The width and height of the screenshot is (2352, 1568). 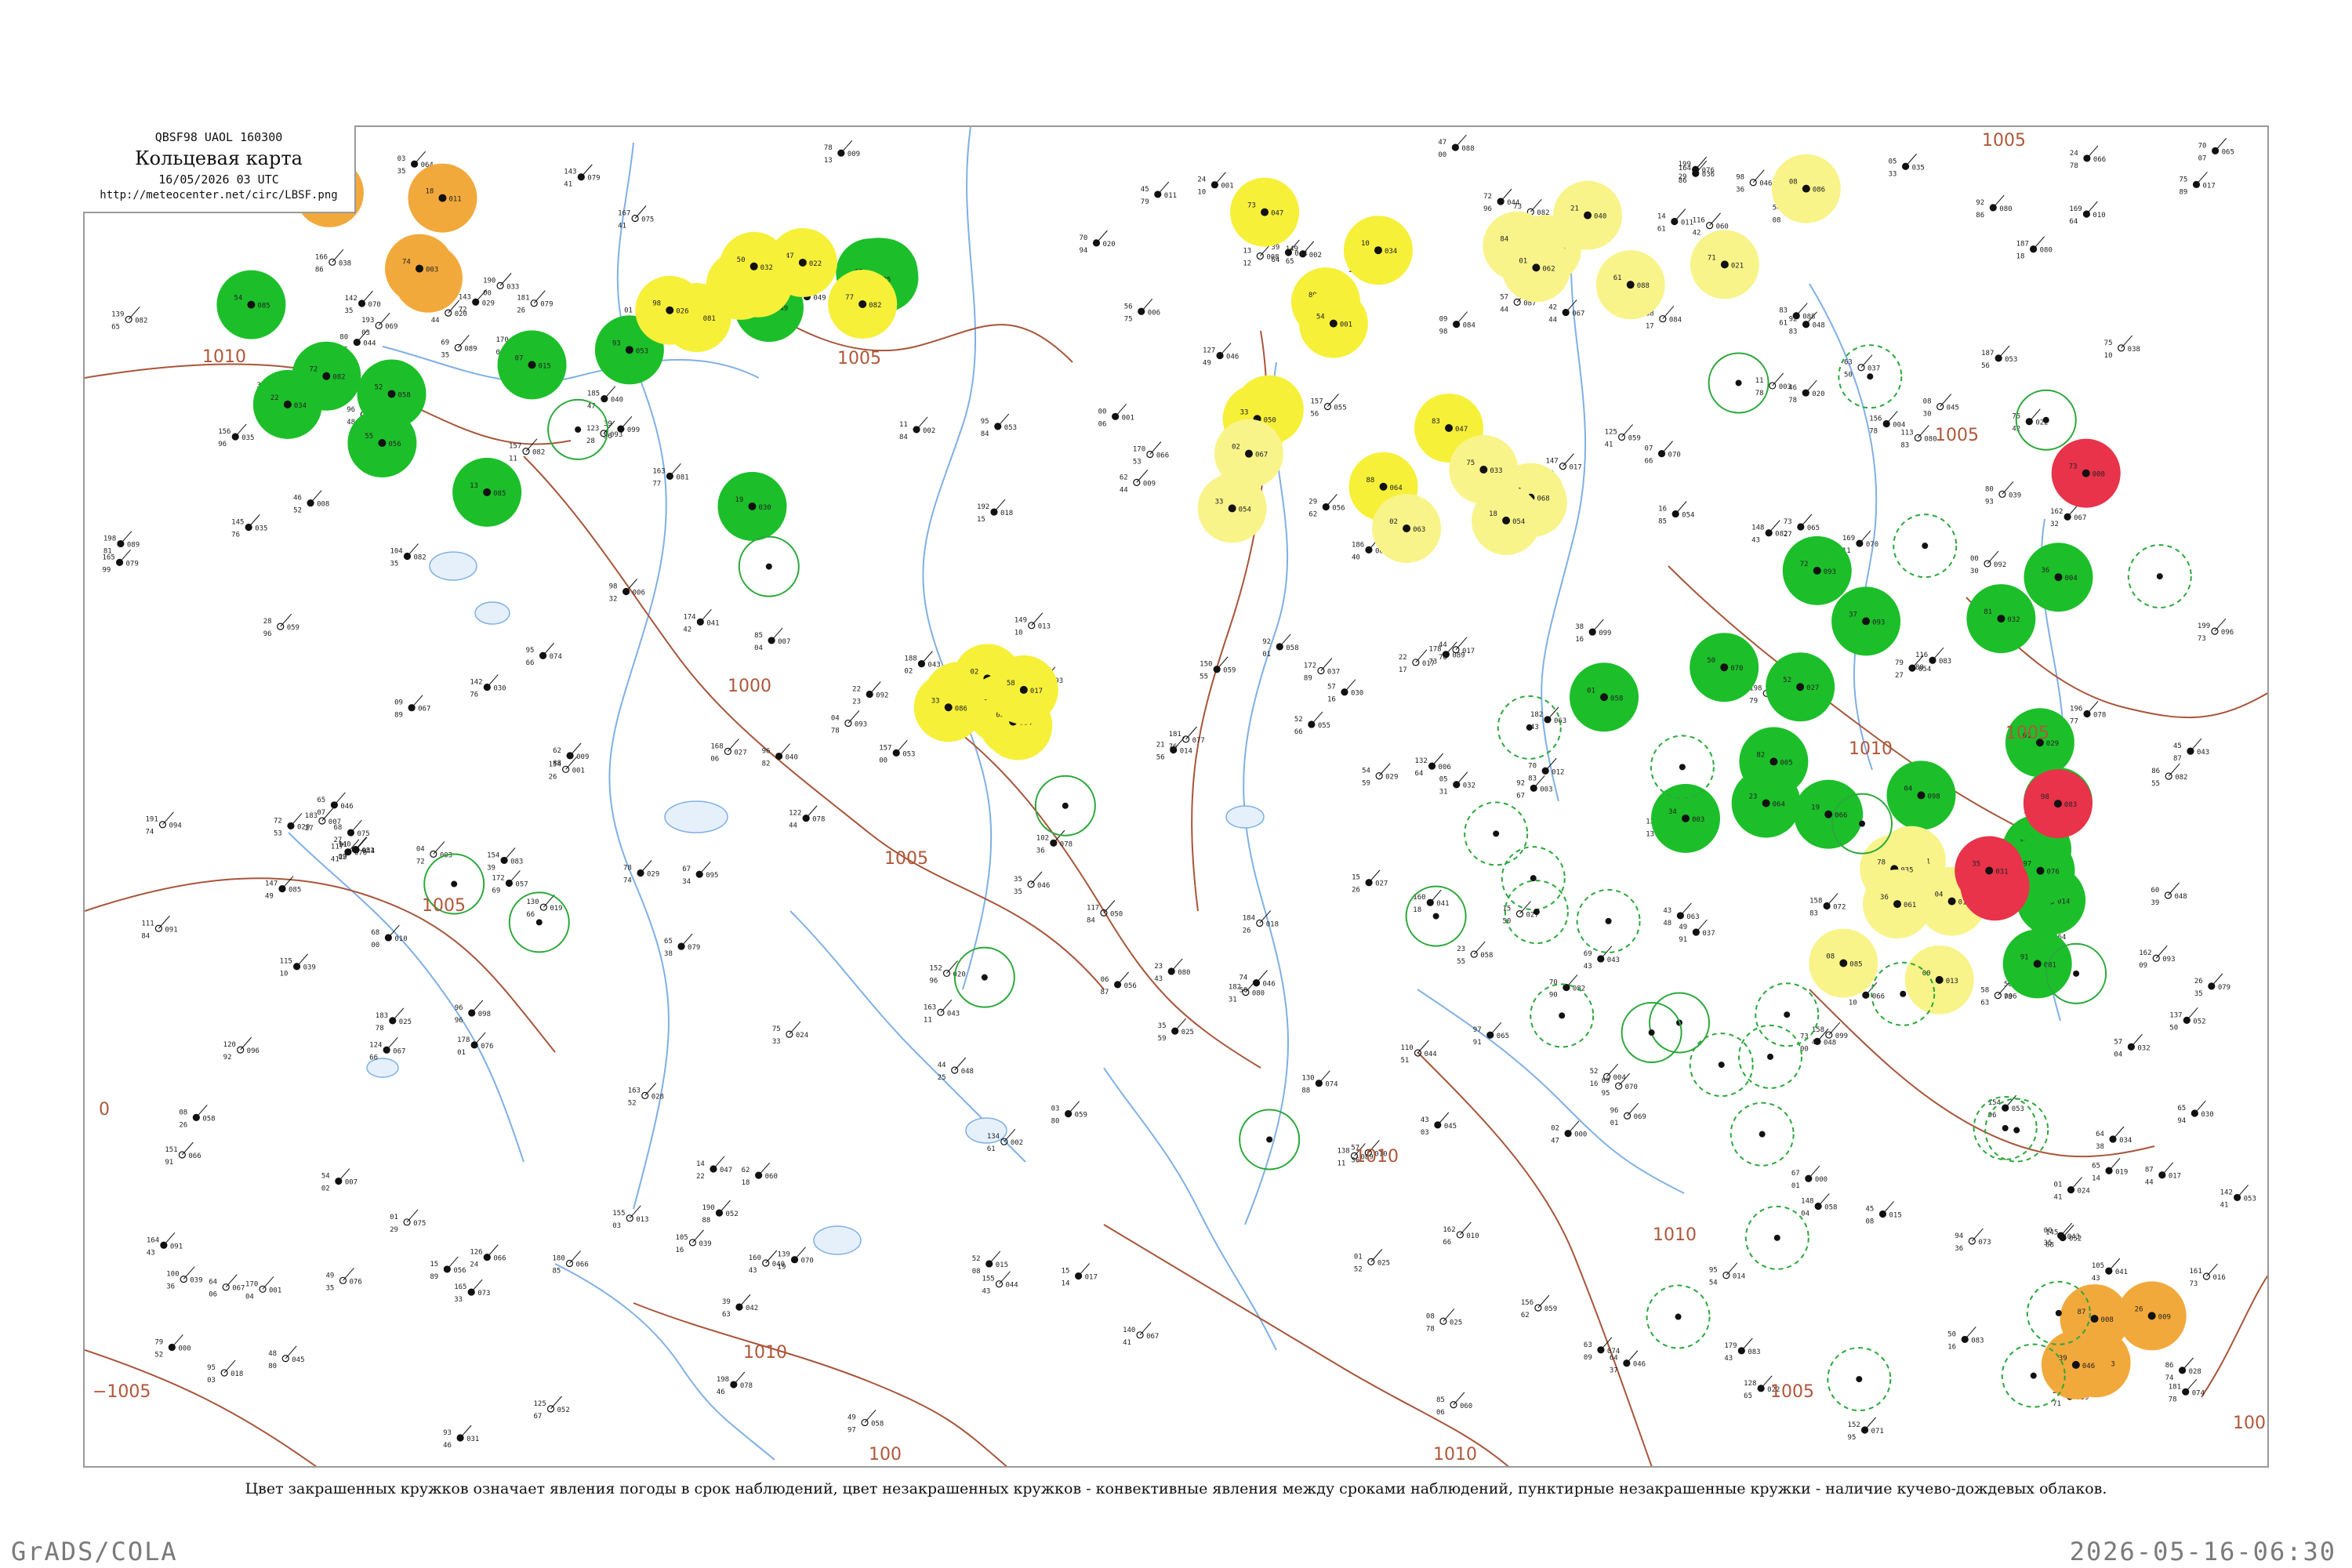 I want to click on svg-text: 030, so click(x=764, y=508).